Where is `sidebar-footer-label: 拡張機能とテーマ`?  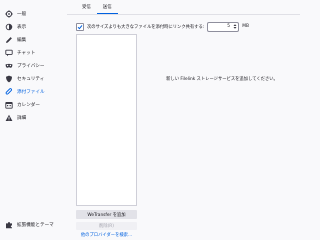
sidebar-footer-label: 拡張機能とテーマ is located at coordinates (35, 225).